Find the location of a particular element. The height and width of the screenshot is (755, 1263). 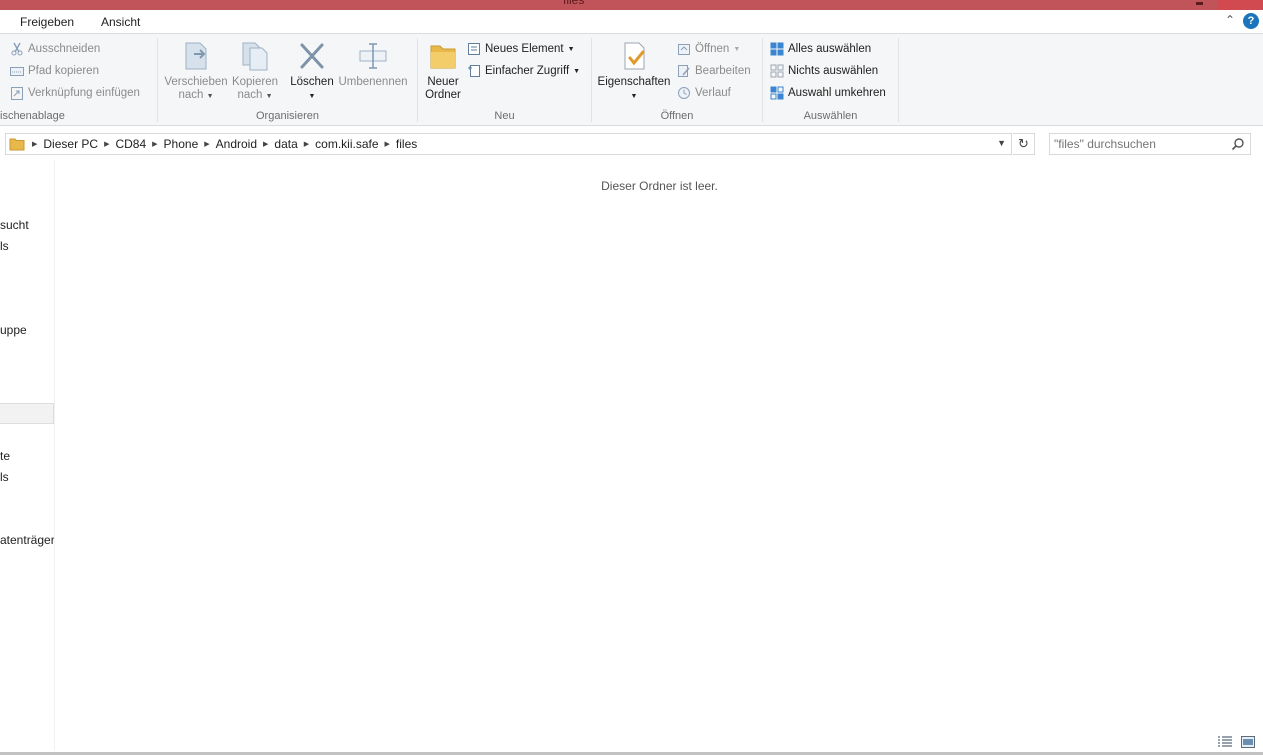

properties-button: Eigenschaften ▼ is located at coordinates (634, 71).